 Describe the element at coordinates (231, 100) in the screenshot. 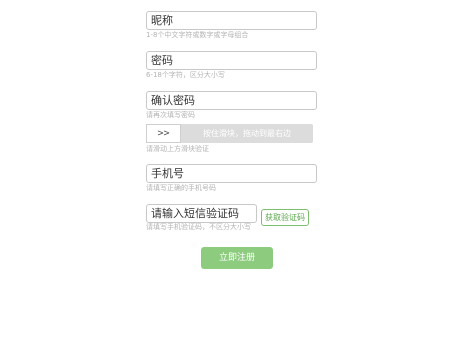

I see `confirm-password-input: 确认密码` at that location.